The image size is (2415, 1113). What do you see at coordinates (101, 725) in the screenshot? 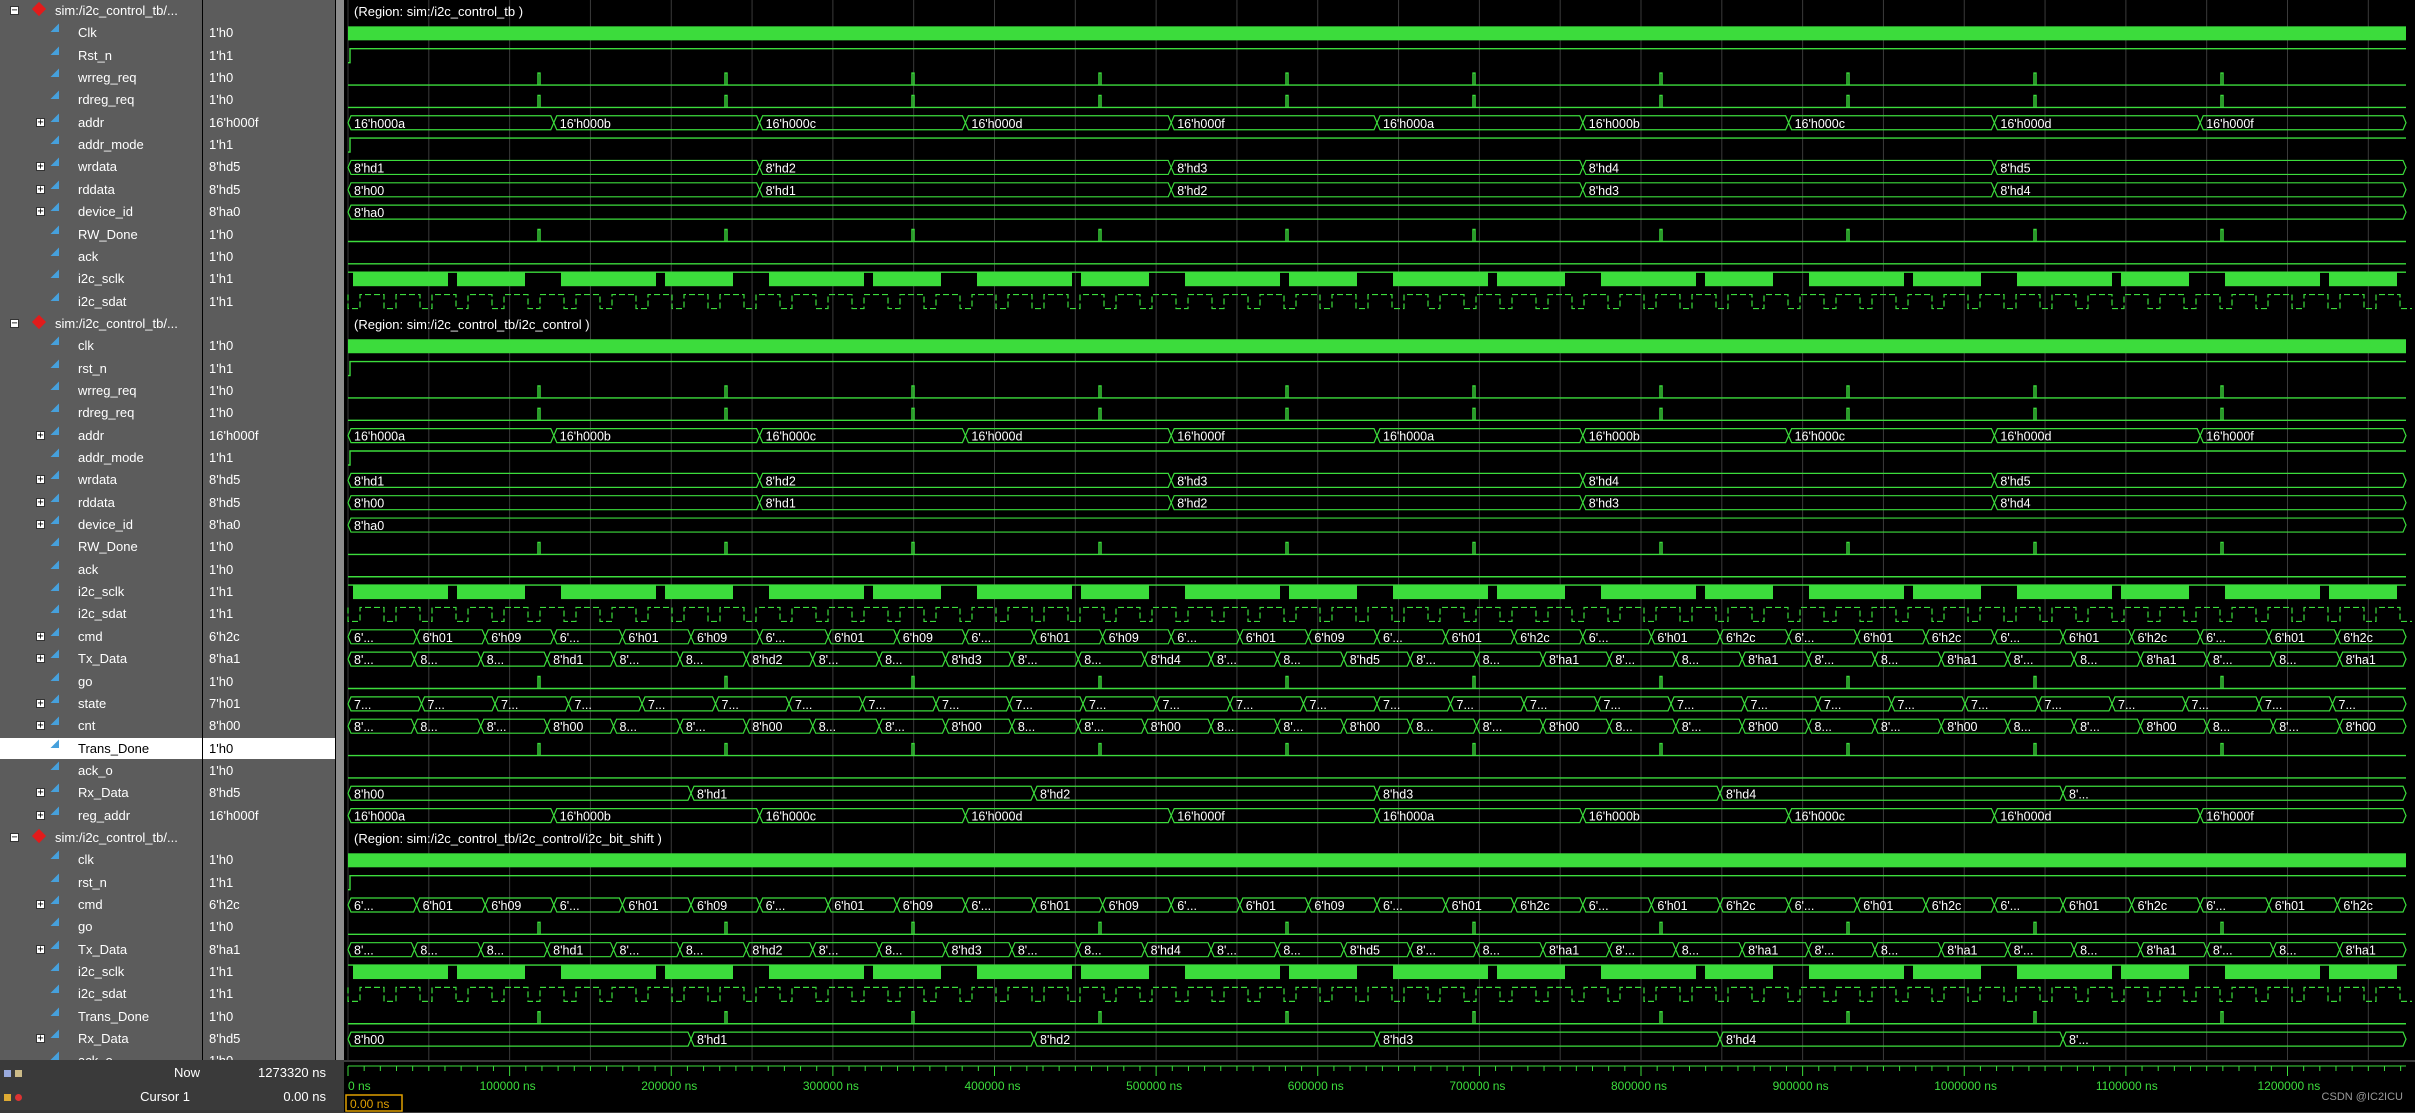
I see `signal-row-cnt: + cnt` at bounding box center [101, 725].